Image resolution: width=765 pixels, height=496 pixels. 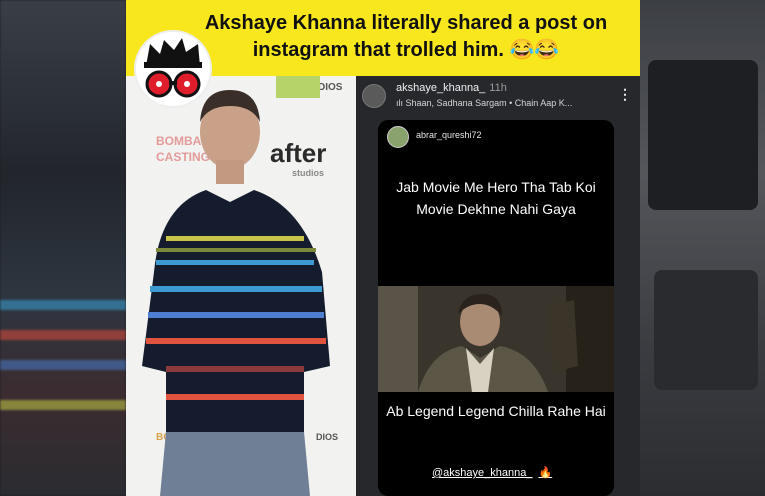 I want to click on movie-still-image, so click(x=496, y=339).